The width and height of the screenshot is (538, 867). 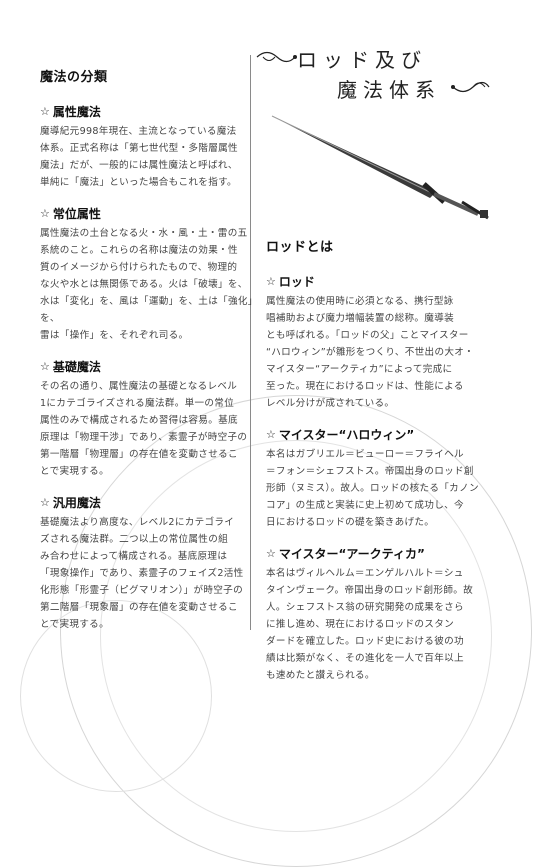 What do you see at coordinates (139, 607) in the screenshot?
I see `body-line: 第二階層「現象層」の存在値を変動させるこ` at bounding box center [139, 607].